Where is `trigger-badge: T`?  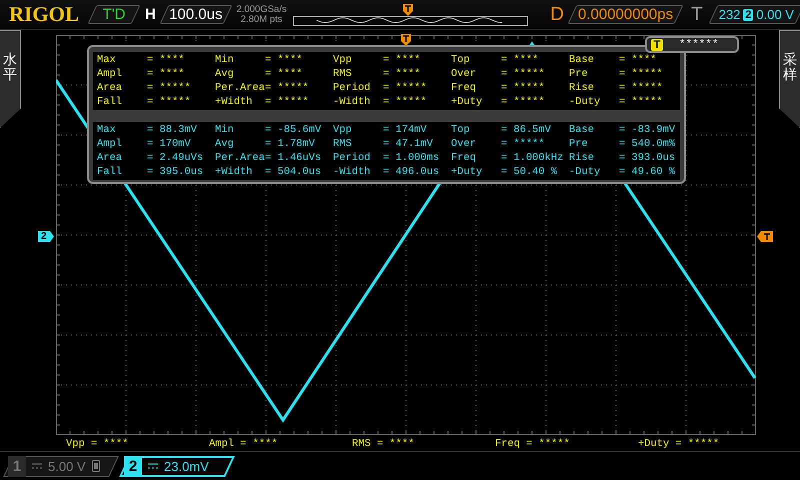
trigger-badge: T is located at coordinates (657, 44).